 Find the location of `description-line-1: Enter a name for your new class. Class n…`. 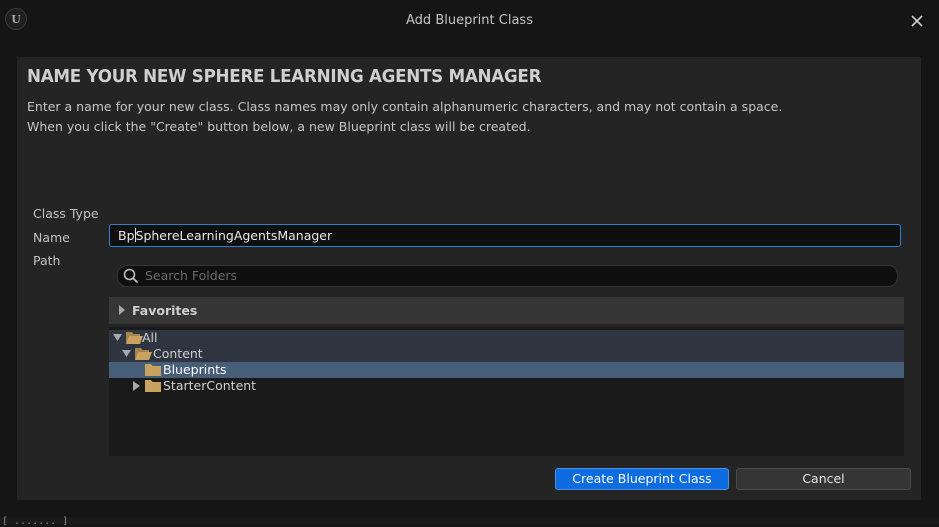

description-line-1: Enter a name for your new class. Class n… is located at coordinates (405, 106).